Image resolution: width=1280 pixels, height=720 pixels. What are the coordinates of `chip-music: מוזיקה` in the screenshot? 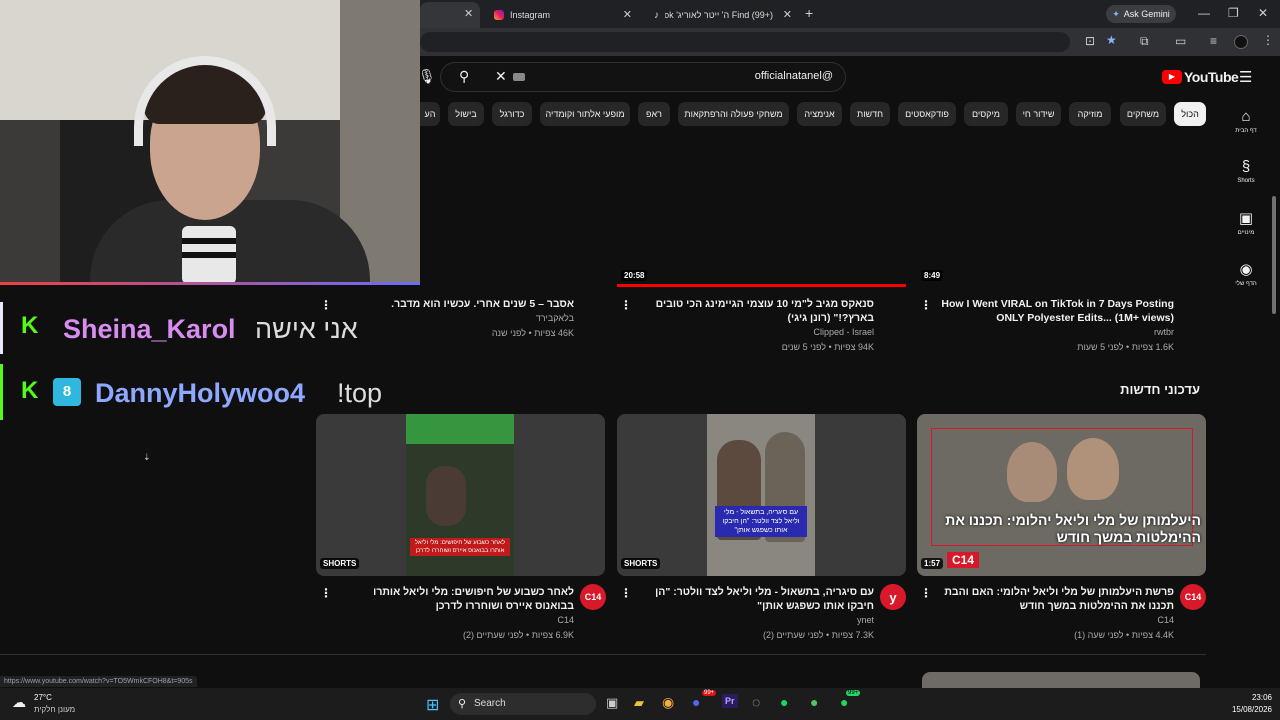 It's located at (1090, 114).